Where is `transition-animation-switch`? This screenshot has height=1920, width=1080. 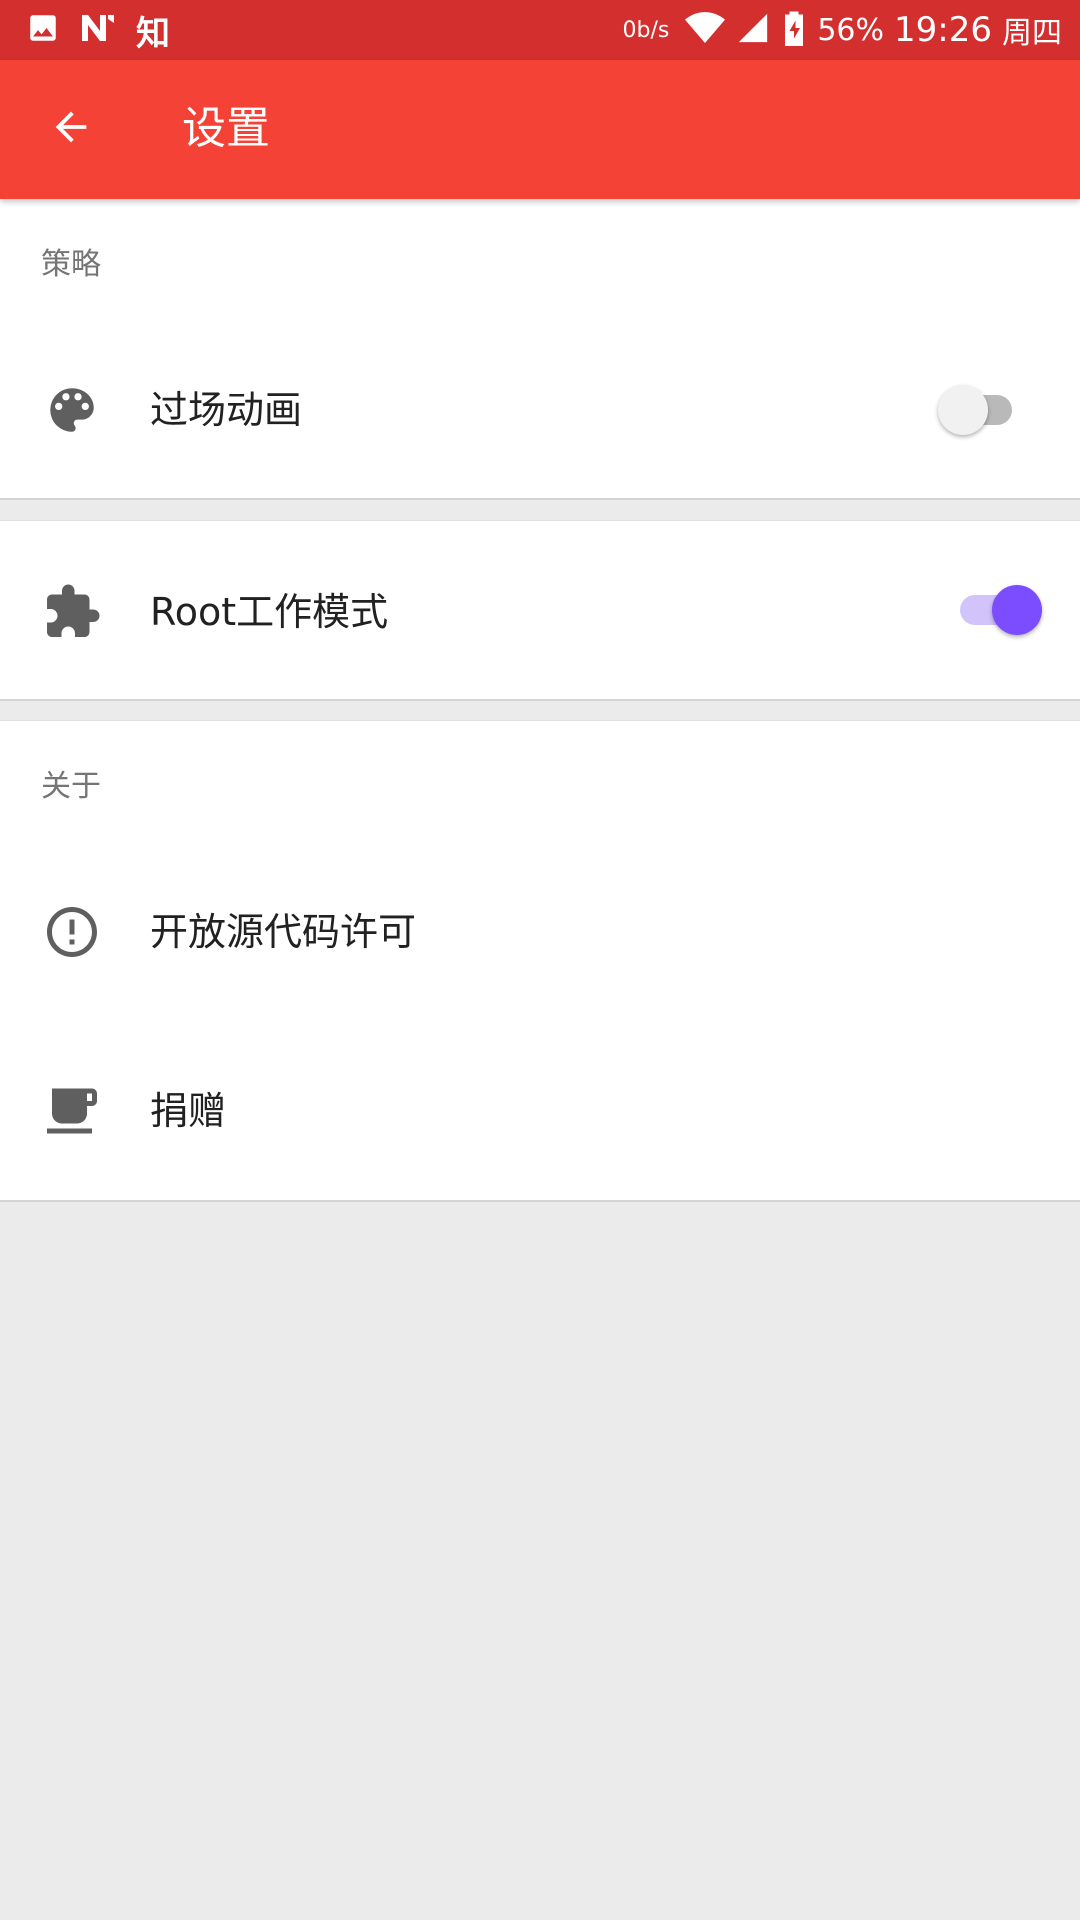 transition-animation-switch is located at coordinates (983, 410).